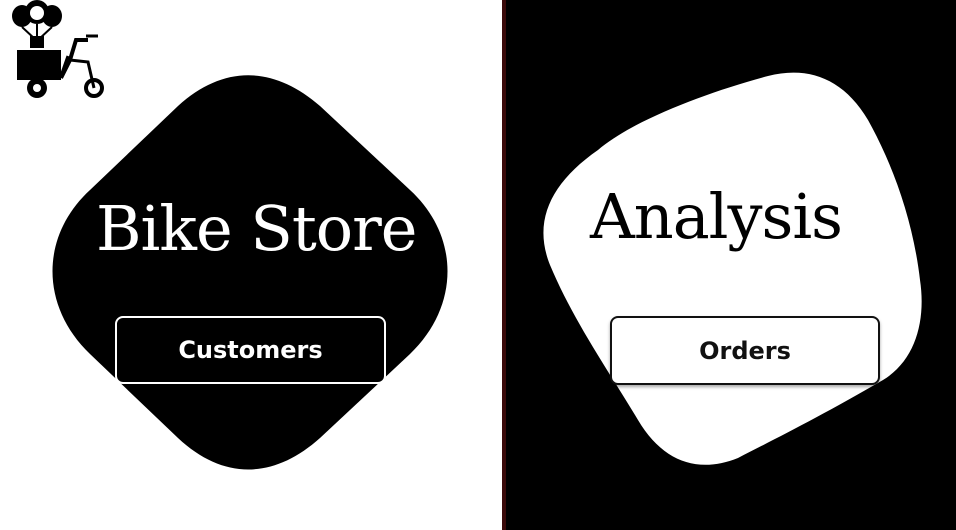 The image size is (956, 530). What do you see at coordinates (256, 228) in the screenshot?
I see `page-title-bike-store: Bike Store` at bounding box center [256, 228].